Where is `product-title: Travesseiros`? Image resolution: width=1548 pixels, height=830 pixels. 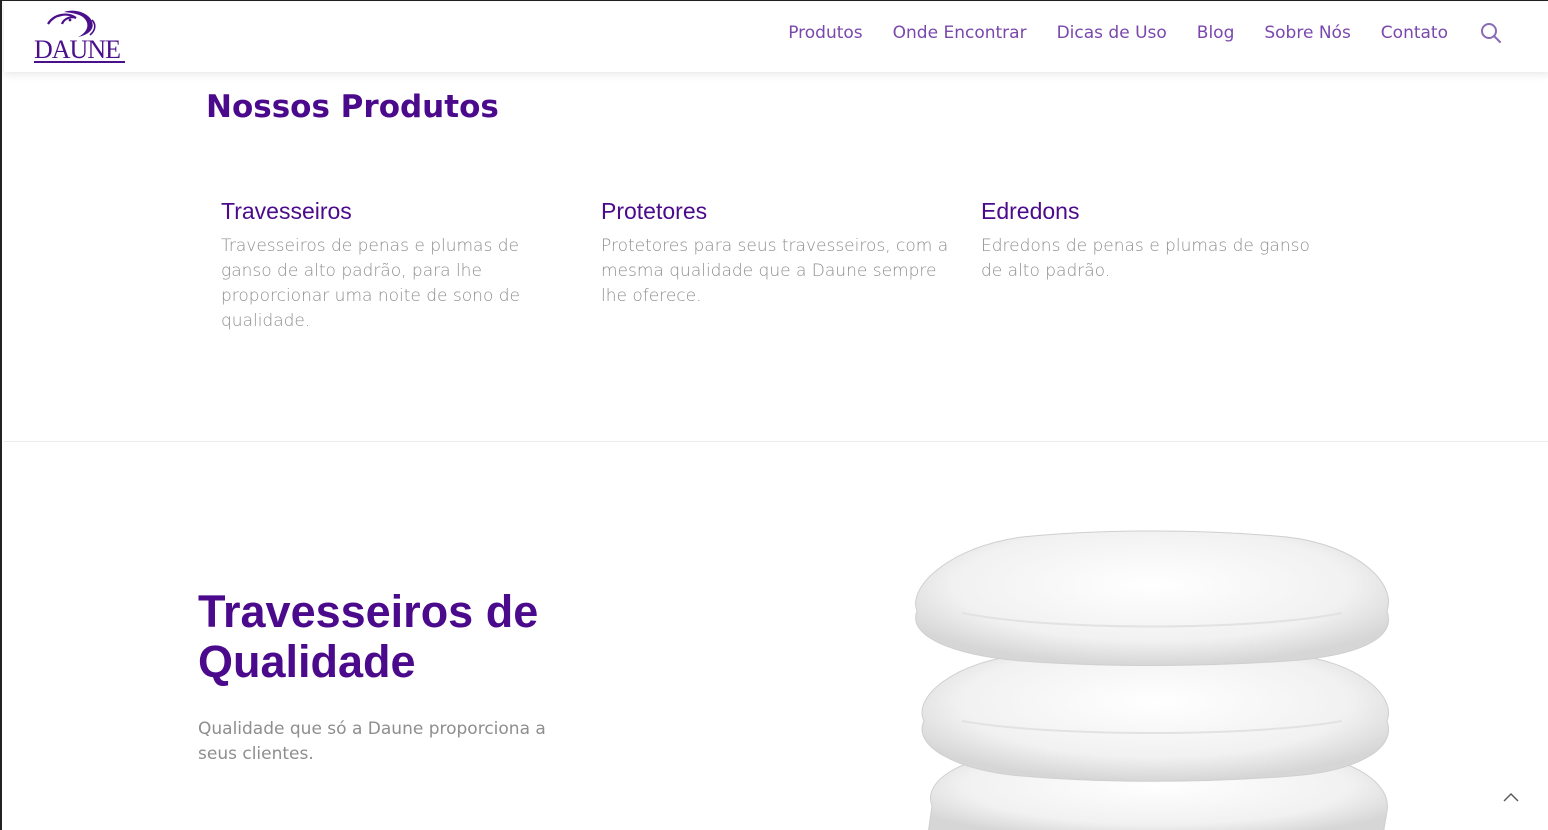
product-title: Travesseiros is located at coordinates (396, 211).